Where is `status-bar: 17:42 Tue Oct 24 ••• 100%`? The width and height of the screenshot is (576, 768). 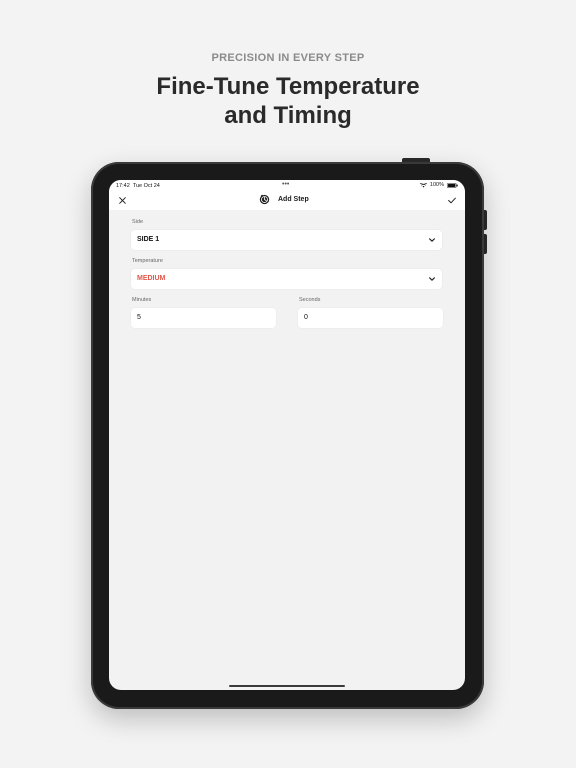
status-bar: 17:42 Tue Oct 24 ••• 100% is located at coordinates (287, 186).